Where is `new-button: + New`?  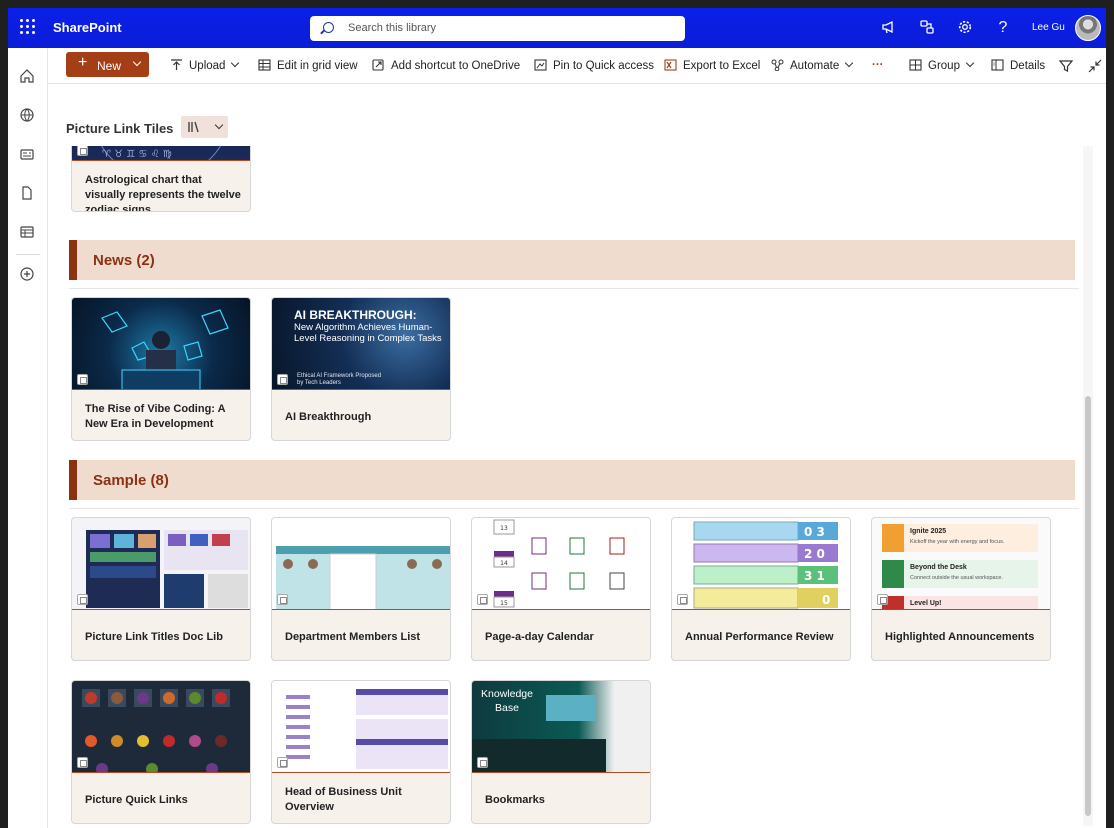 new-button: + New is located at coordinates (107, 64).